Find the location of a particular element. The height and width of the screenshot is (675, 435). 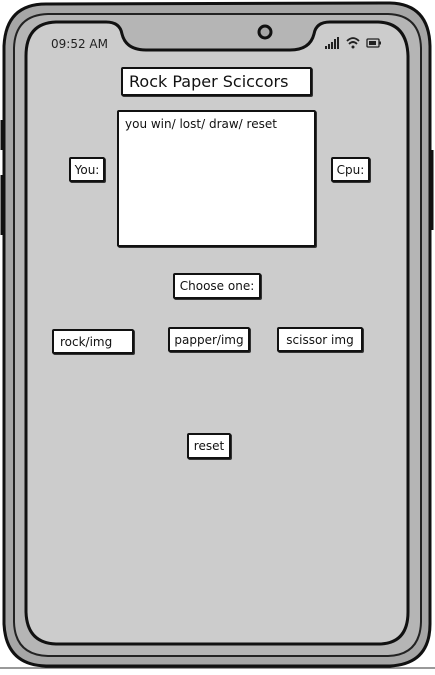

signal-icon is located at coordinates (332, 43).